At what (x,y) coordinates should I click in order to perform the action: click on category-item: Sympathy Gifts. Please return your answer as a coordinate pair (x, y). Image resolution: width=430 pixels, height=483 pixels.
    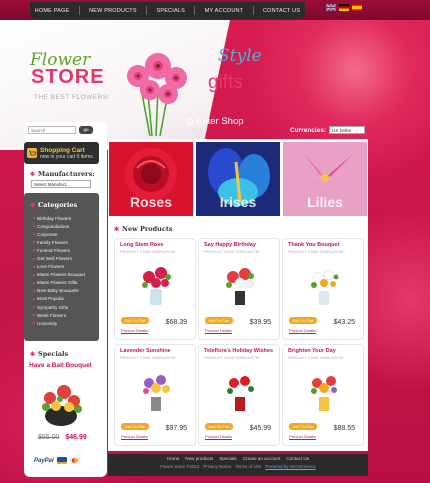
    Looking at the image, I should click on (59, 307).